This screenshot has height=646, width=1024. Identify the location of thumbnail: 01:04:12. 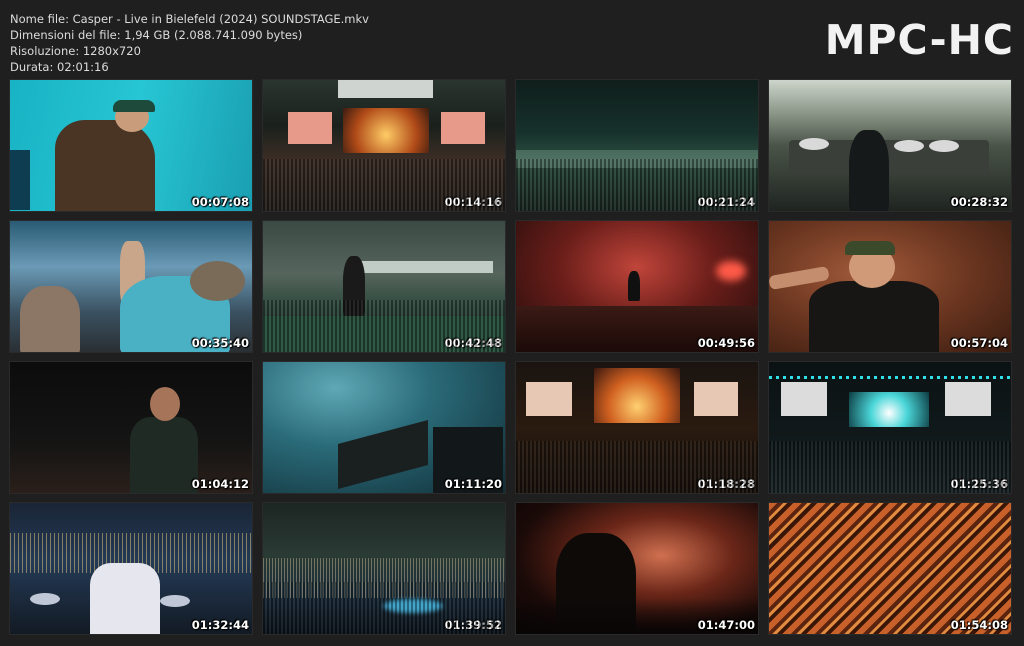
(131, 427).